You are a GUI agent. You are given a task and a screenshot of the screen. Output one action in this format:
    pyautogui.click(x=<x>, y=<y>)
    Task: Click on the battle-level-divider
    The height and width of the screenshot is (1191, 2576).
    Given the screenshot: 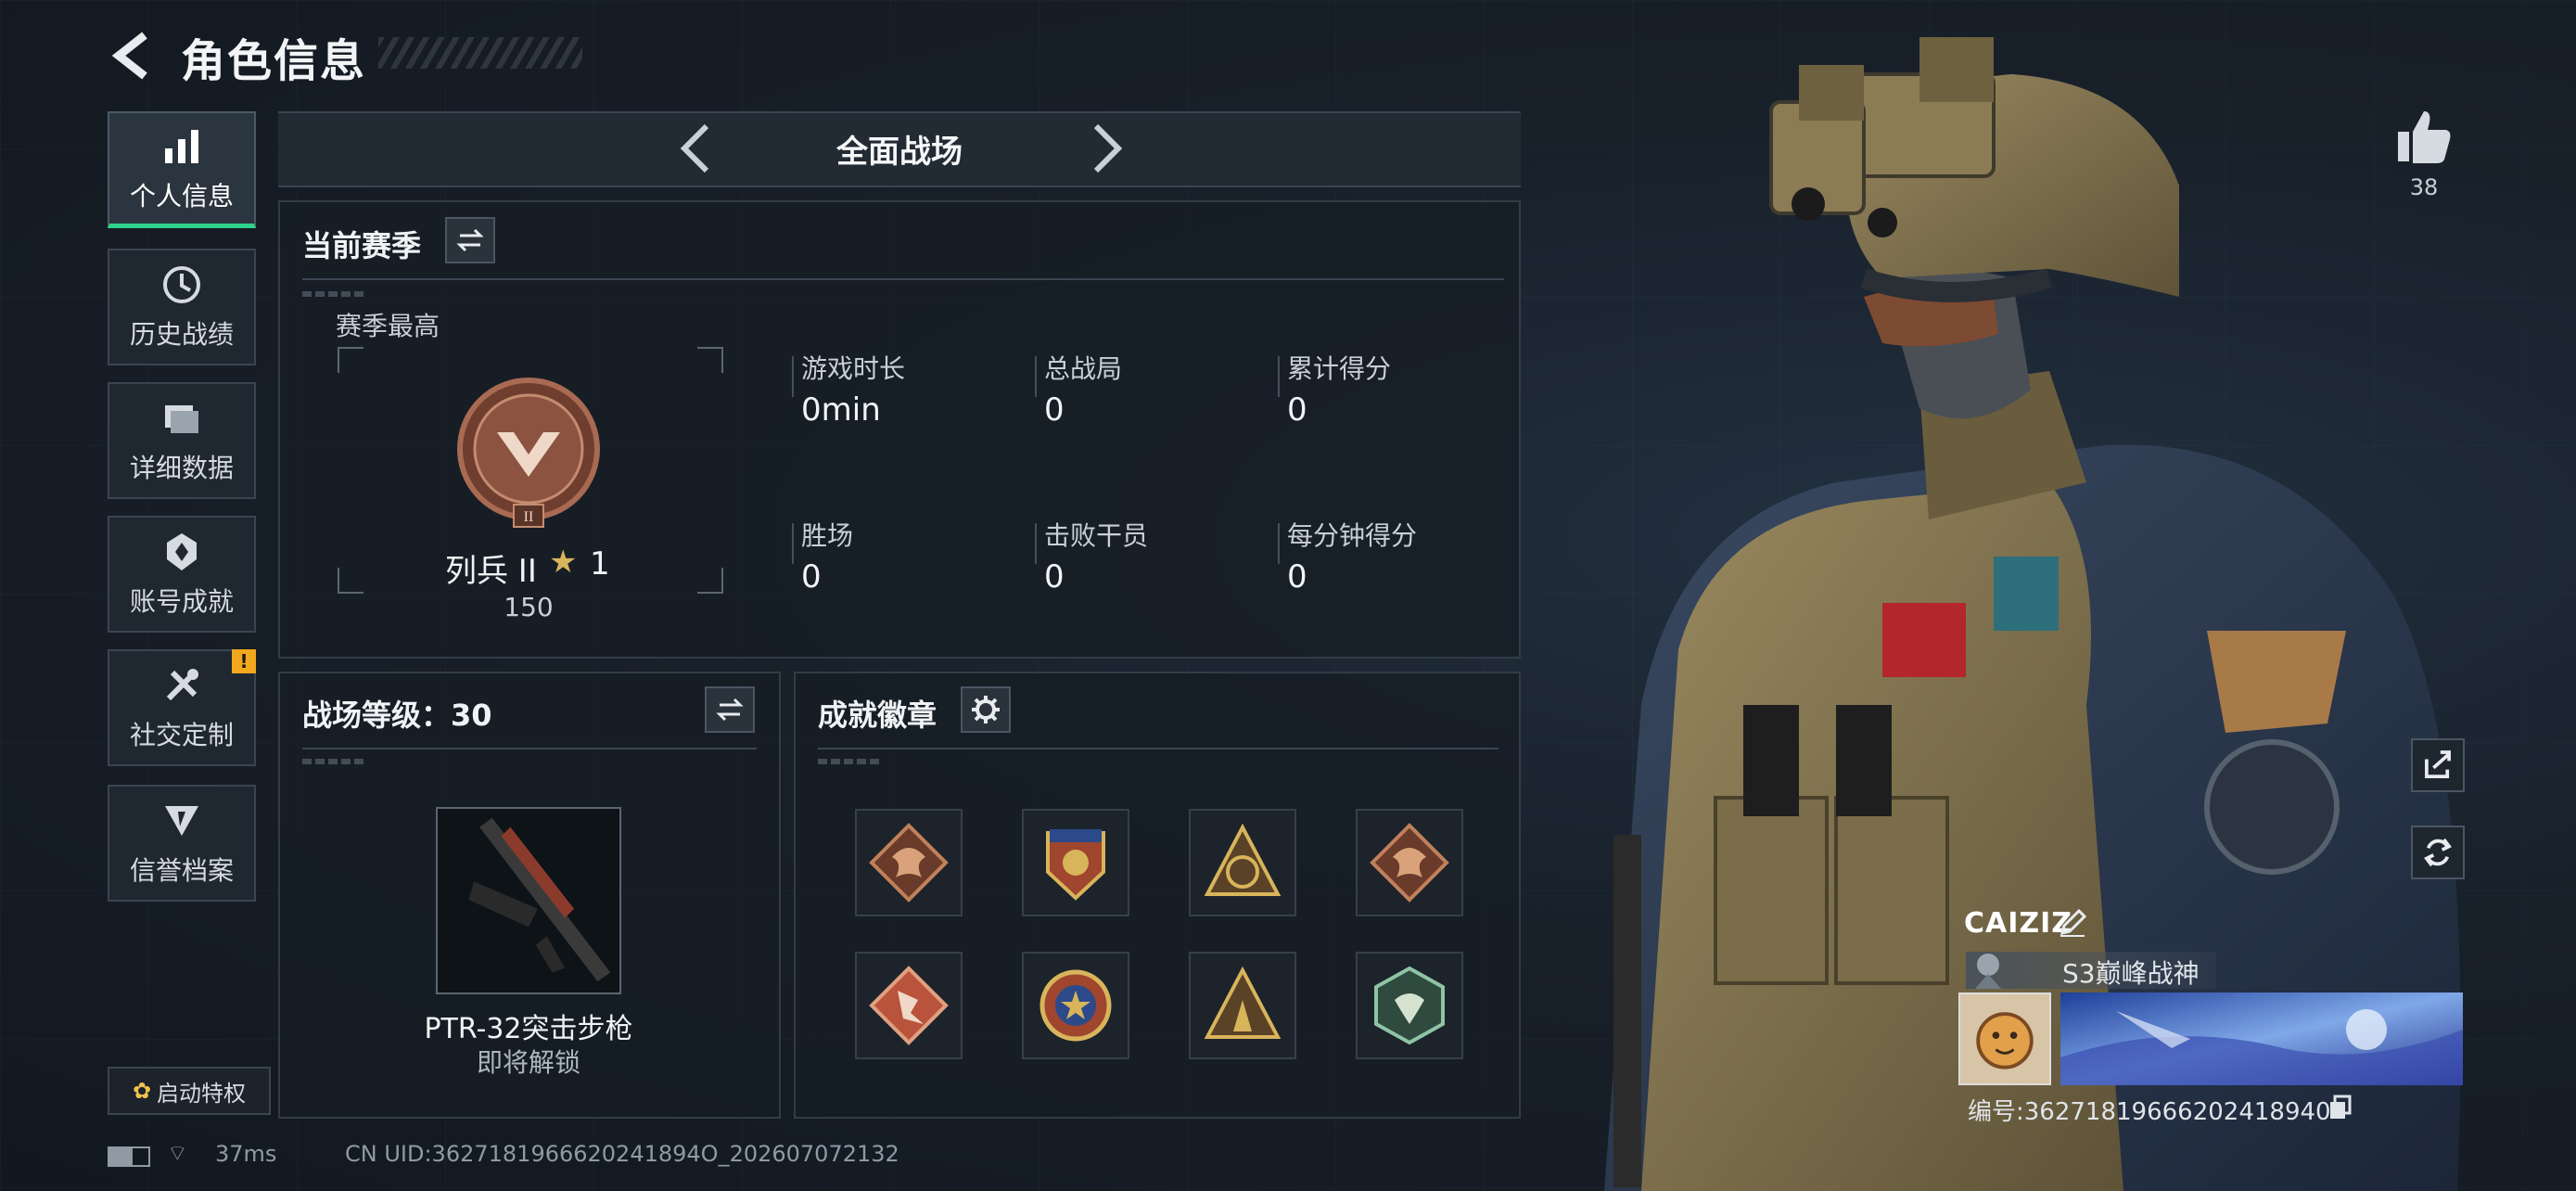 What is the action you would take?
    pyautogui.click(x=529, y=748)
    